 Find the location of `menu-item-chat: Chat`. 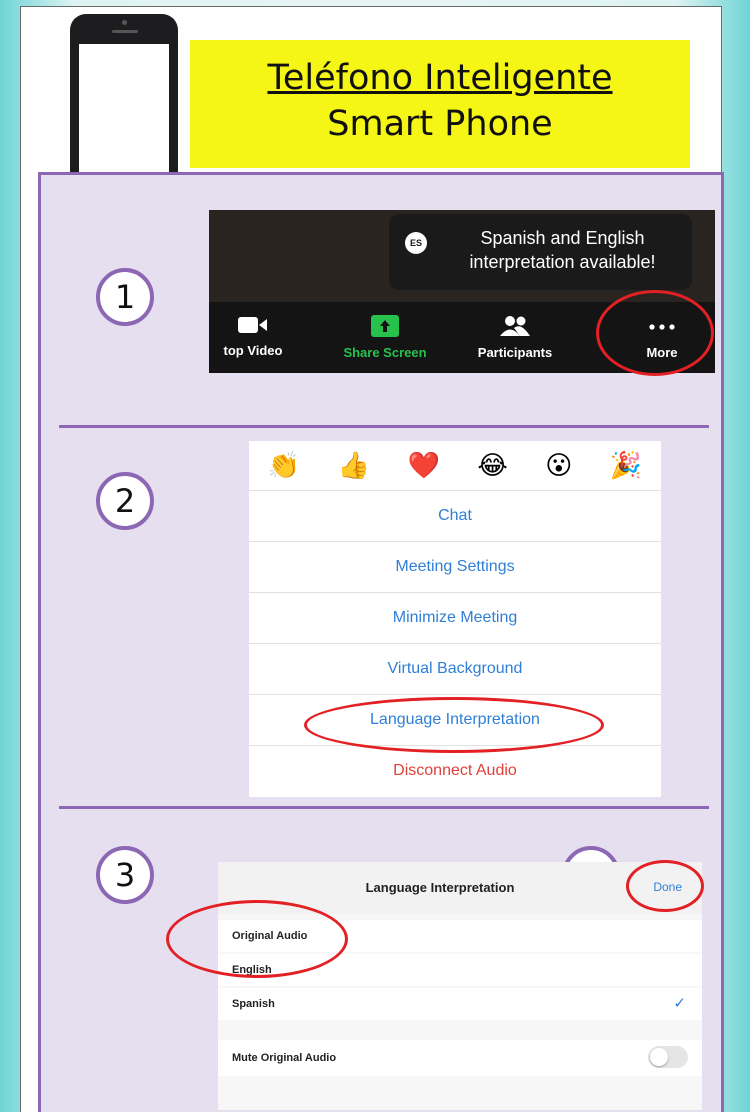

menu-item-chat: Chat is located at coordinates (455, 515).